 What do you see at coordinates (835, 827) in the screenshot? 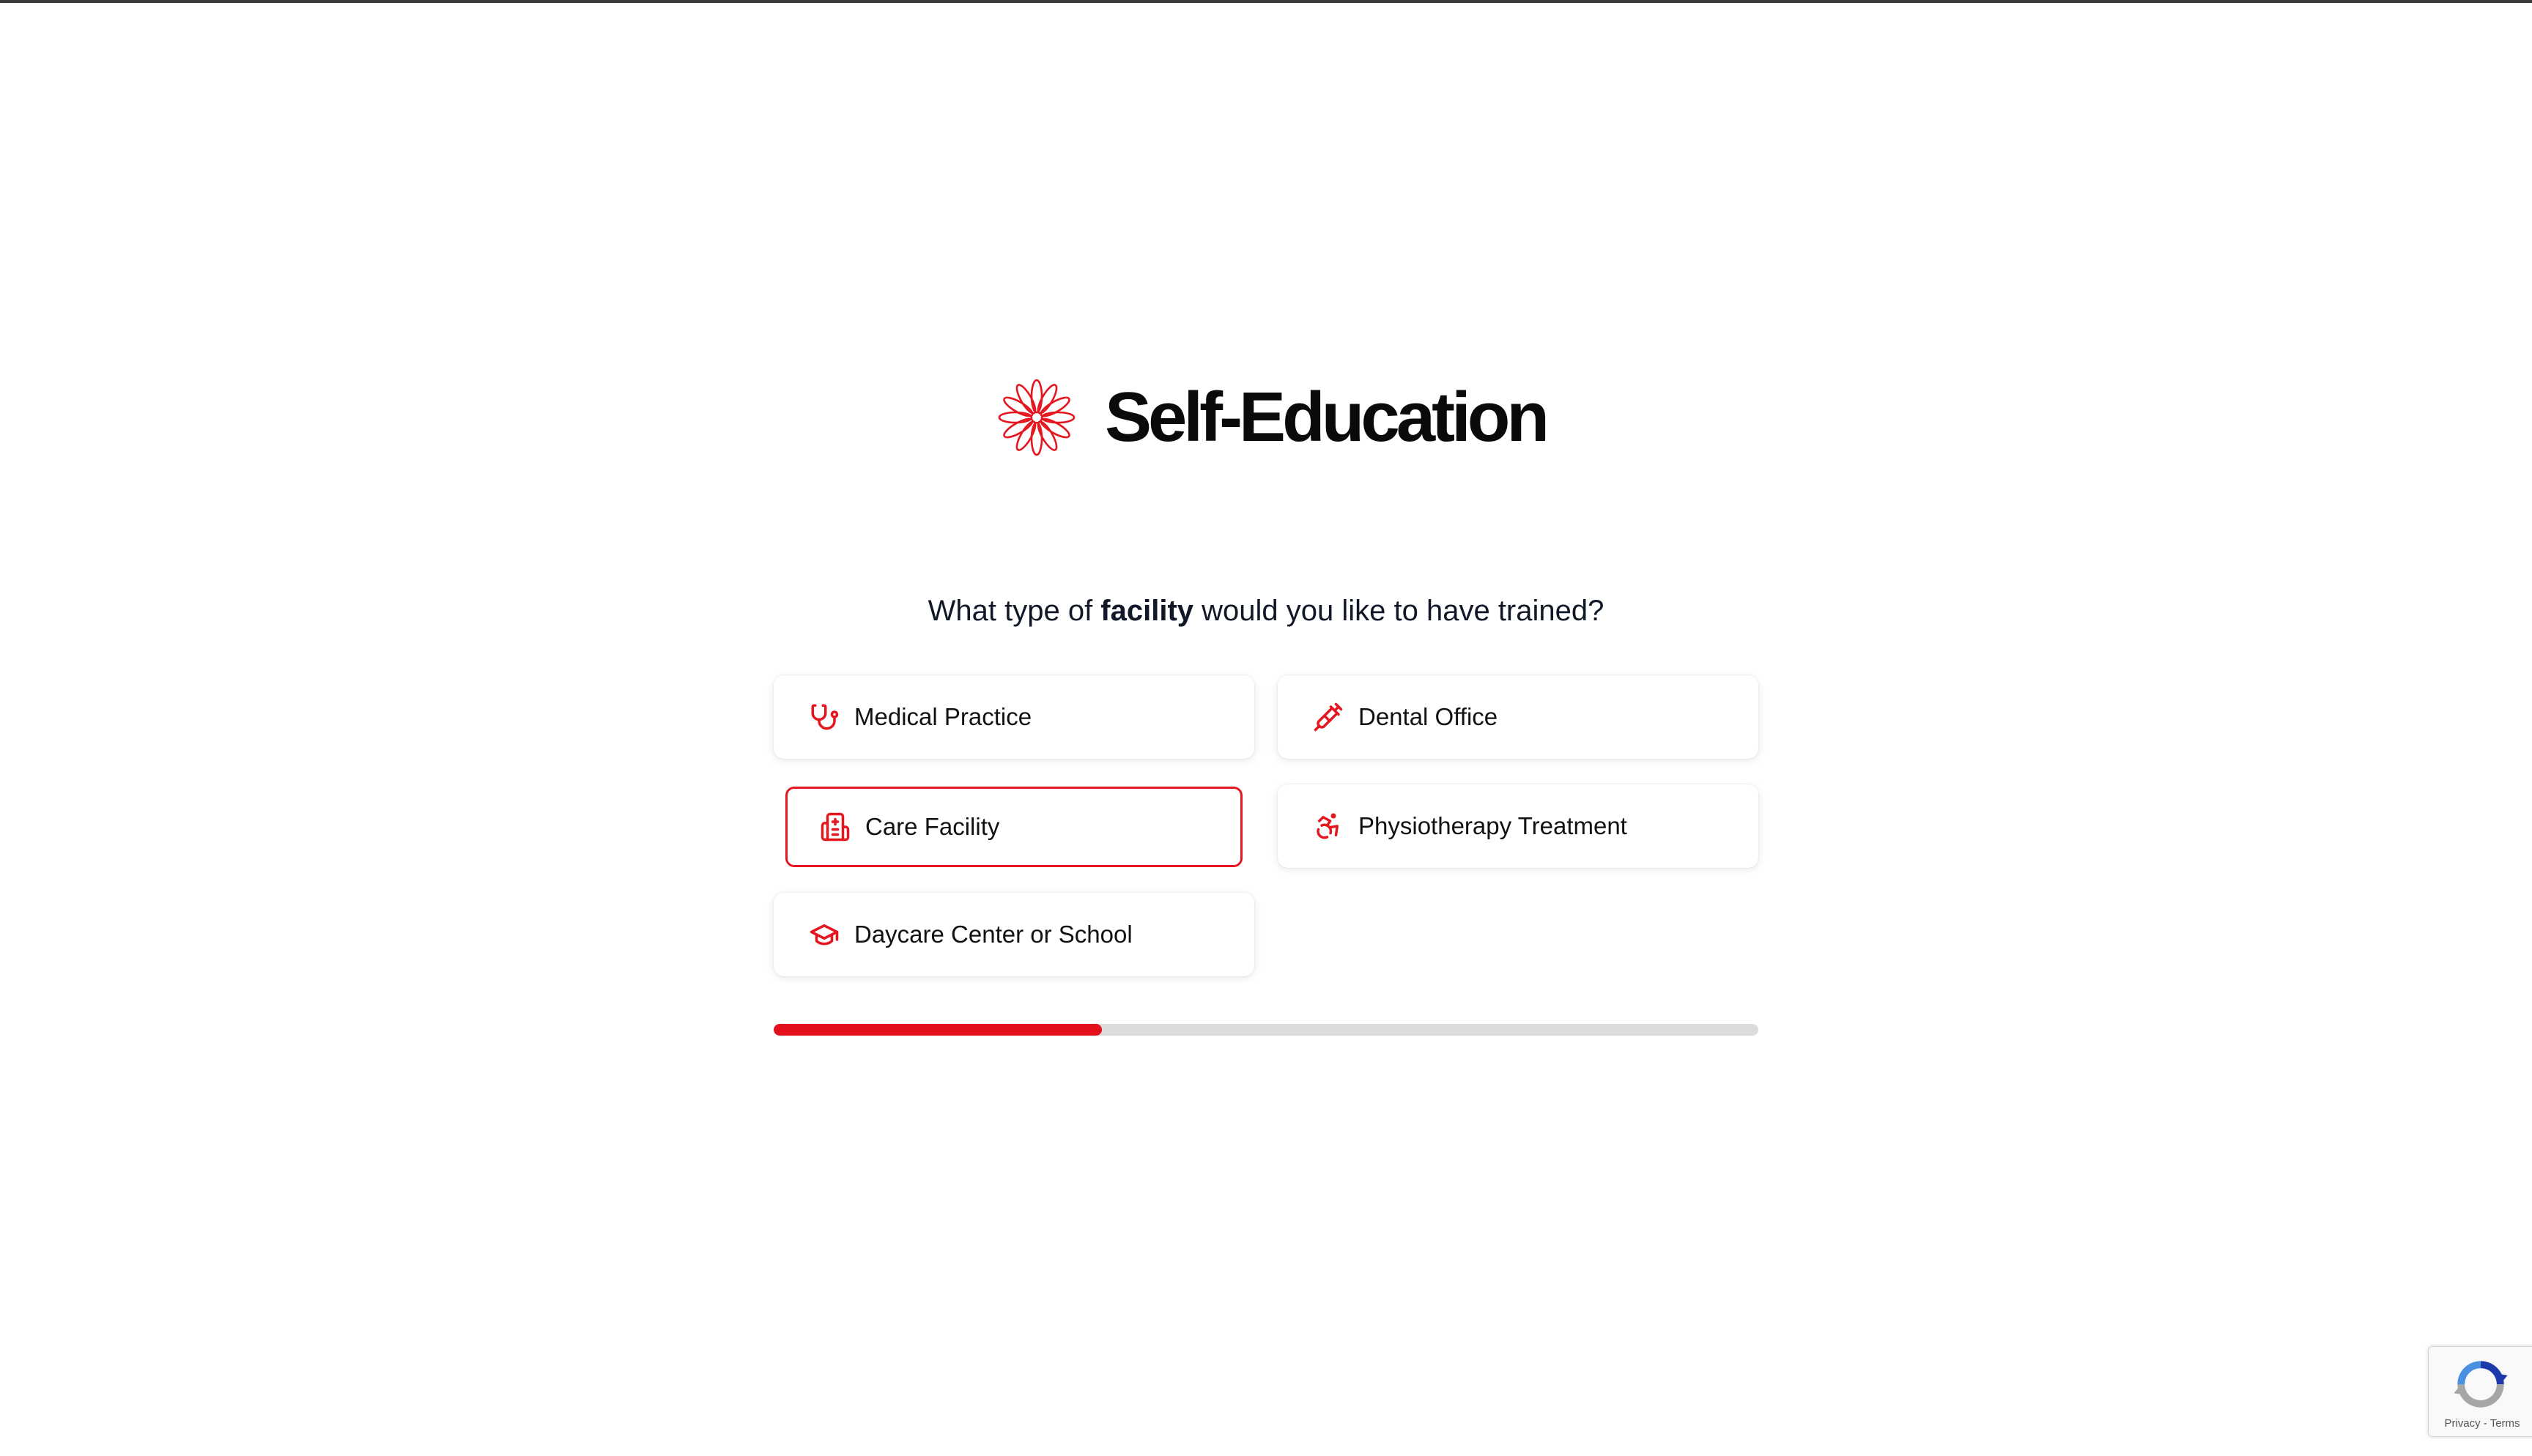
I see `hospital-building-icon` at bounding box center [835, 827].